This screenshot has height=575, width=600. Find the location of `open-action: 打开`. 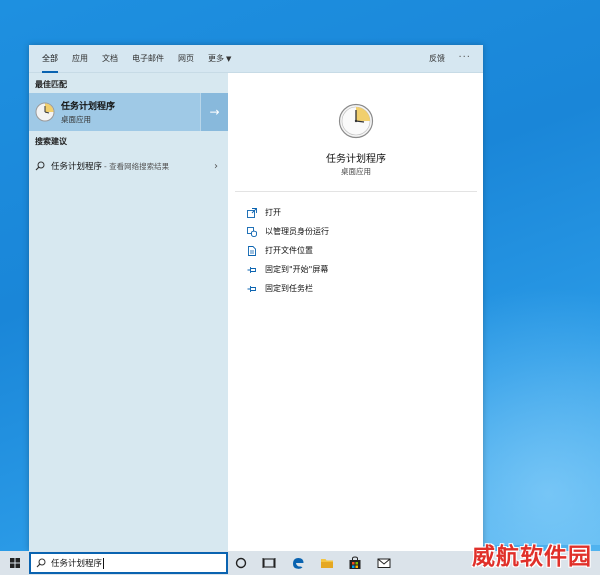

open-action: 打开 is located at coordinates (288, 212).